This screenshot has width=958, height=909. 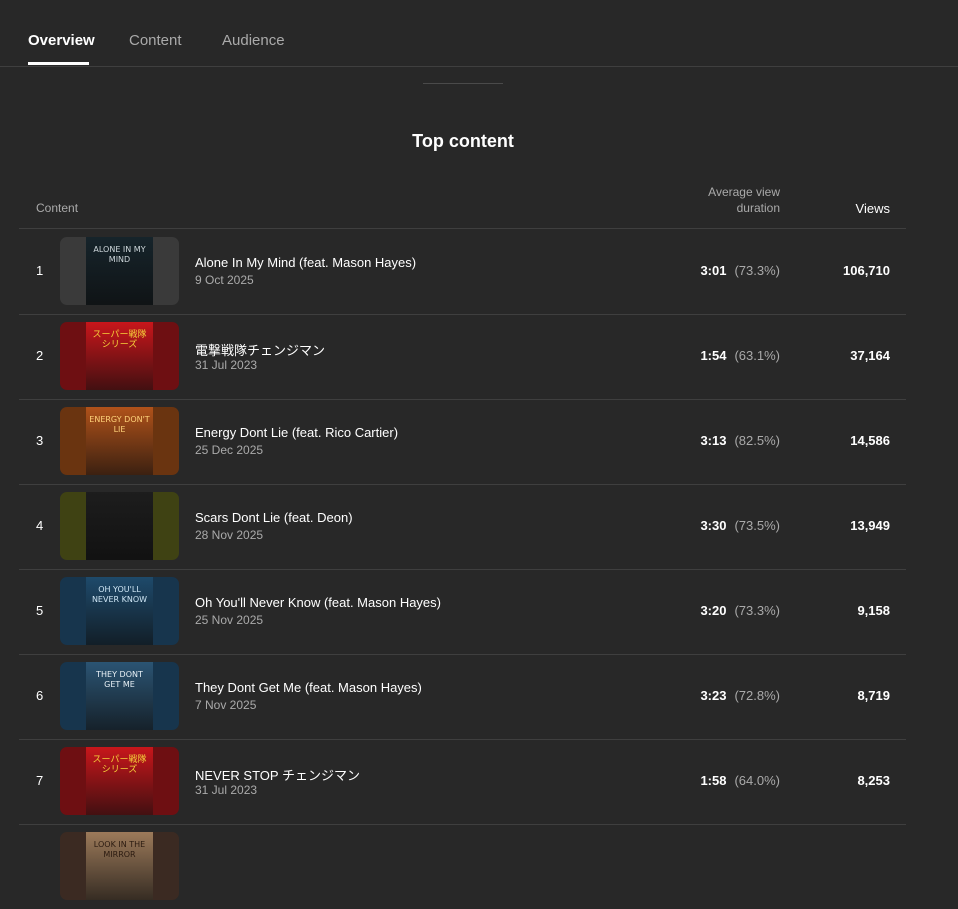 I want to click on duration-percent: (82.5%), so click(x=757, y=440).